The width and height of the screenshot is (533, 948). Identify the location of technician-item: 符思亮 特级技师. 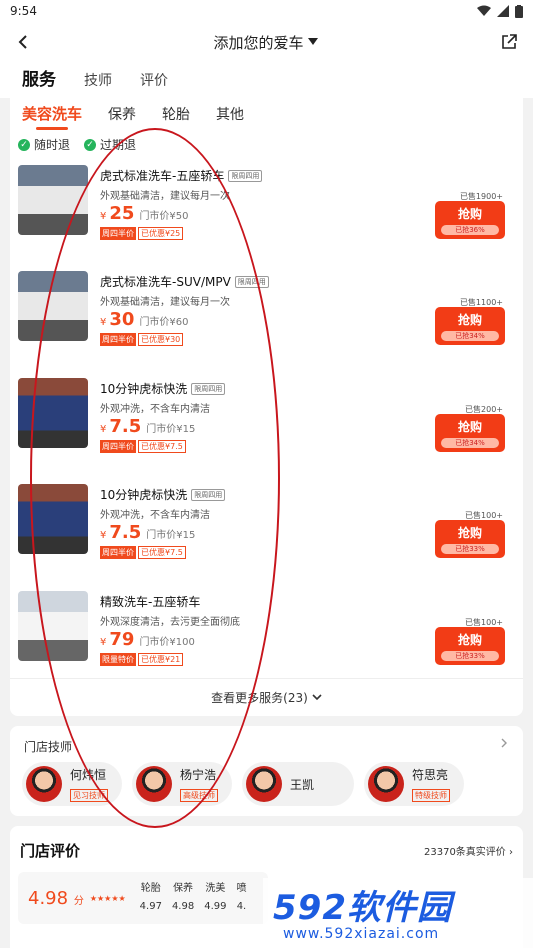
(414, 784).